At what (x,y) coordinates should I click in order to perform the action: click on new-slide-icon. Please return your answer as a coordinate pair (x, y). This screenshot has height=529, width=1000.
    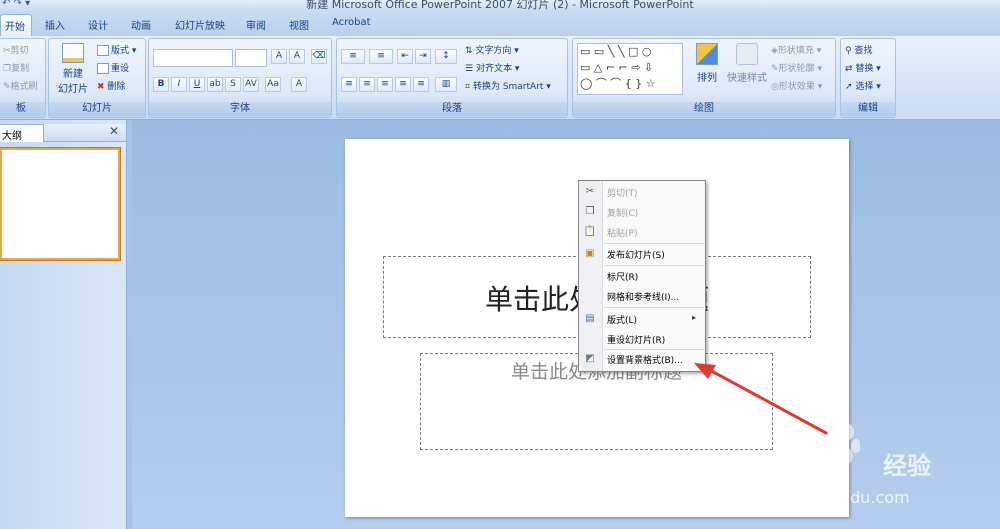
    Looking at the image, I should click on (73, 53).